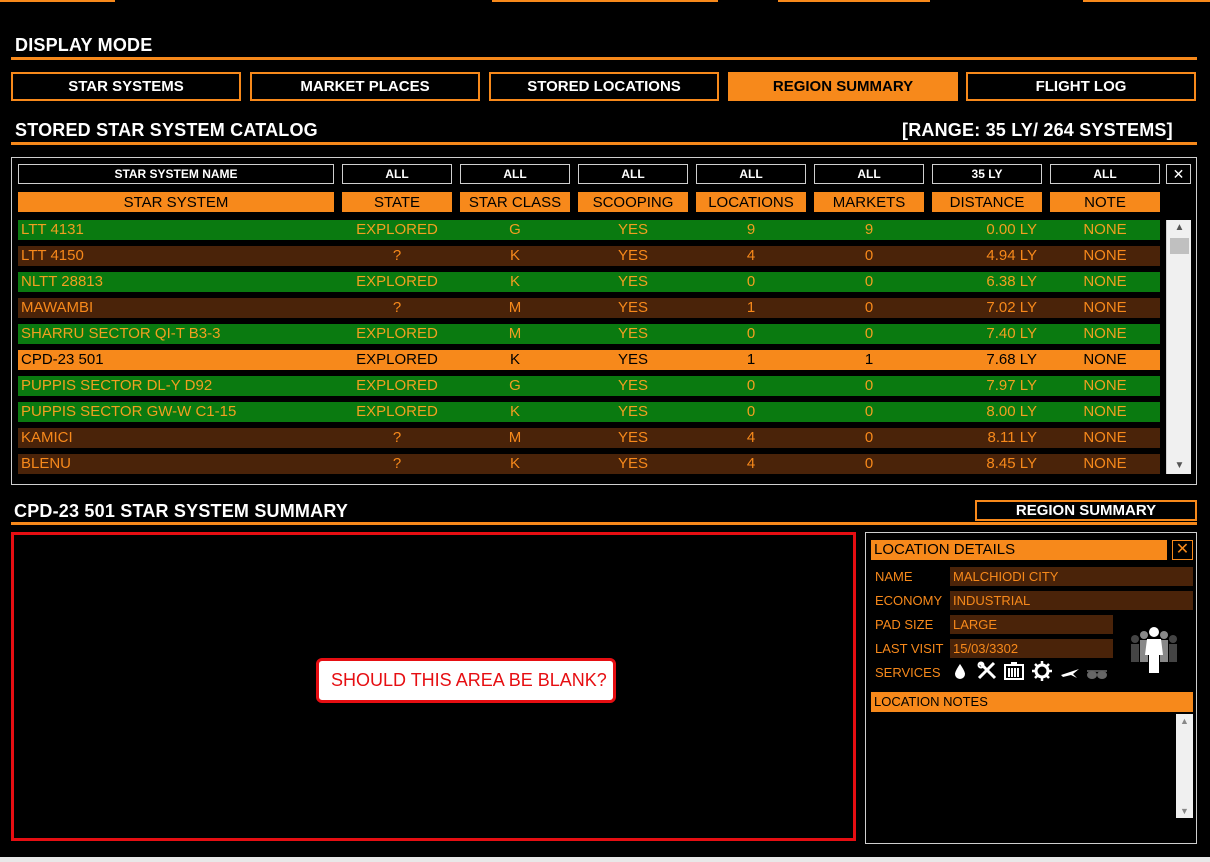 The image size is (1210, 862). What do you see at coordinates (1182, 550) in the screenshot?
I see `close-icon: ✕` at bounding box center [1182, 550].